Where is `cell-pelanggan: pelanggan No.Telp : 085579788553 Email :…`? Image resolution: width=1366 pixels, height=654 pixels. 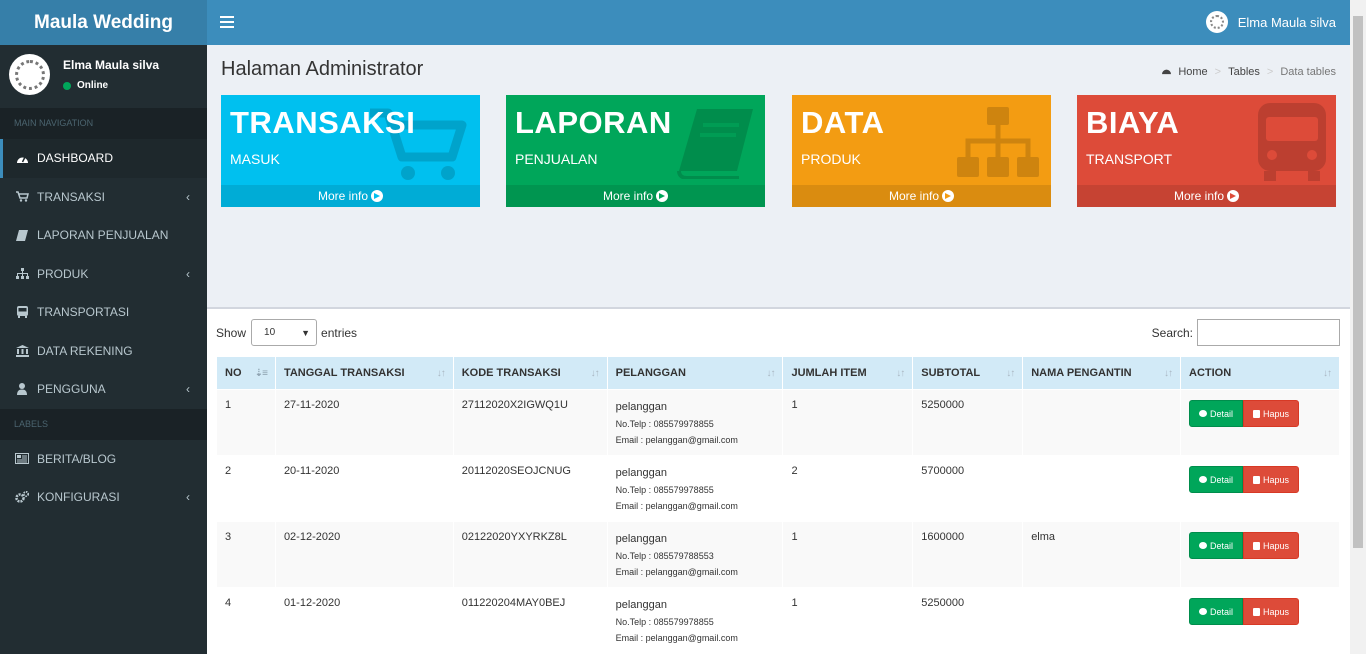 cell-pelanggan: pelanggan No.Telp : 085579788553 Email :… is located at coordinates (695, 554).